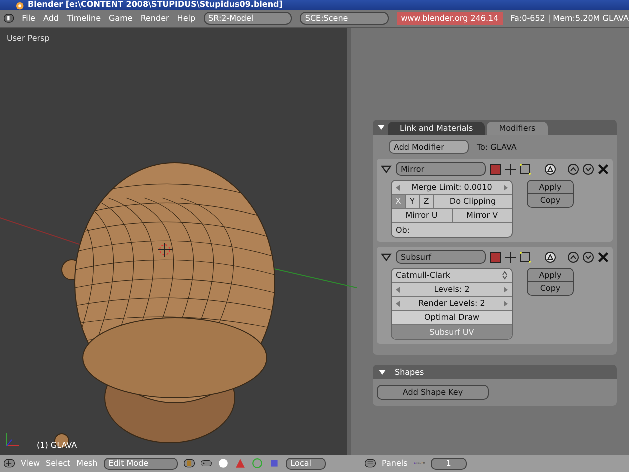 The width and height of the screenshot is (629, 472). What do you see at coordinates (452, 332) in the screenshot?
I see `option-toggle: Subsurf UV` at bounding box center [452, 332].